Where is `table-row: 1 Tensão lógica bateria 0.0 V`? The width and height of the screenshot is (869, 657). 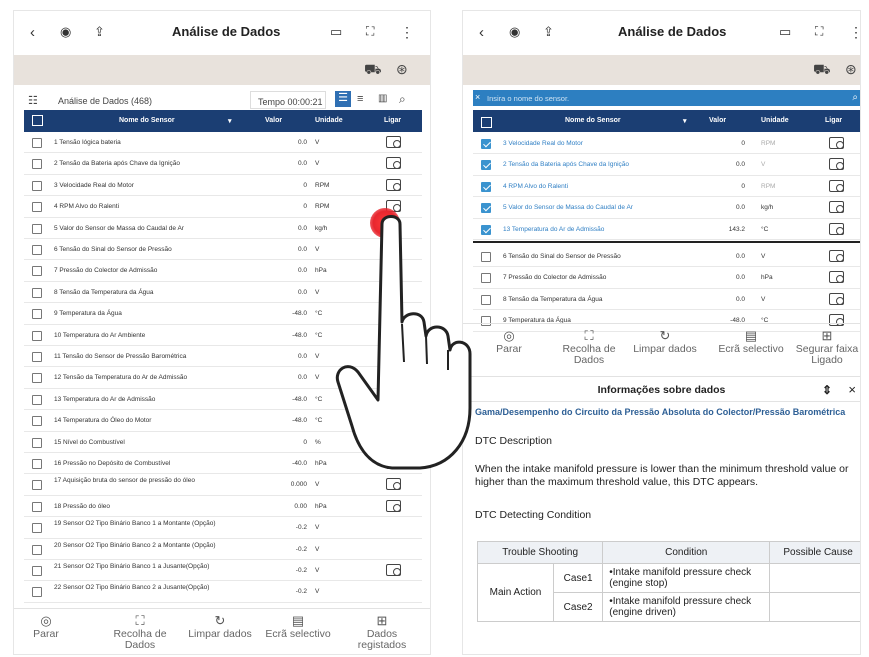 table-row: 1 Tensão lógica bateria 0.0 V is located at coordinates (223, 143).